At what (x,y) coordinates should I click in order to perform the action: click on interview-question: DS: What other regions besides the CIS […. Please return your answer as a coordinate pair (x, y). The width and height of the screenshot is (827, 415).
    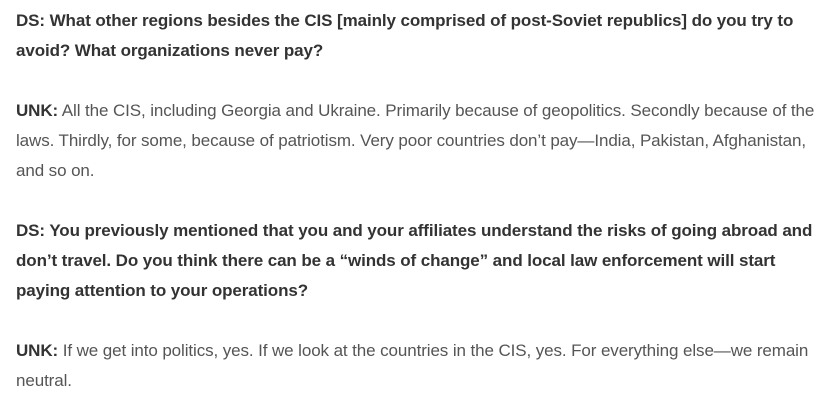
    Looking at the image, I should click on (416, 36).